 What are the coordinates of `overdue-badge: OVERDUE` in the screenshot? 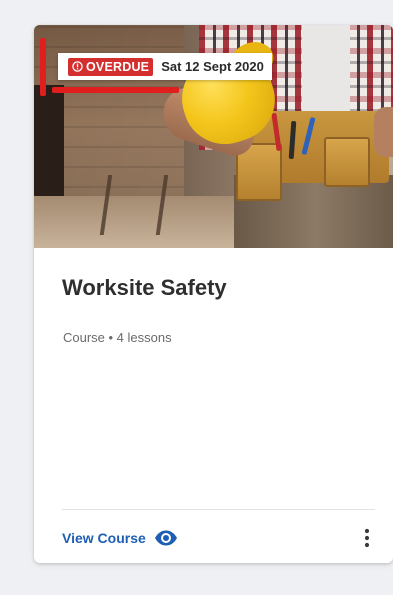 It's located at (111, 66).